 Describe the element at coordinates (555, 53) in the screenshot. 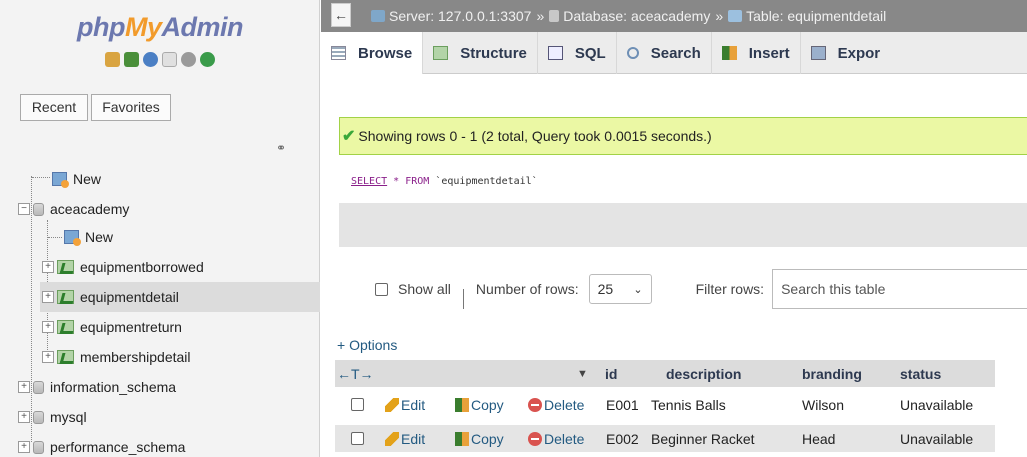

I see `sql-icon` at that location.